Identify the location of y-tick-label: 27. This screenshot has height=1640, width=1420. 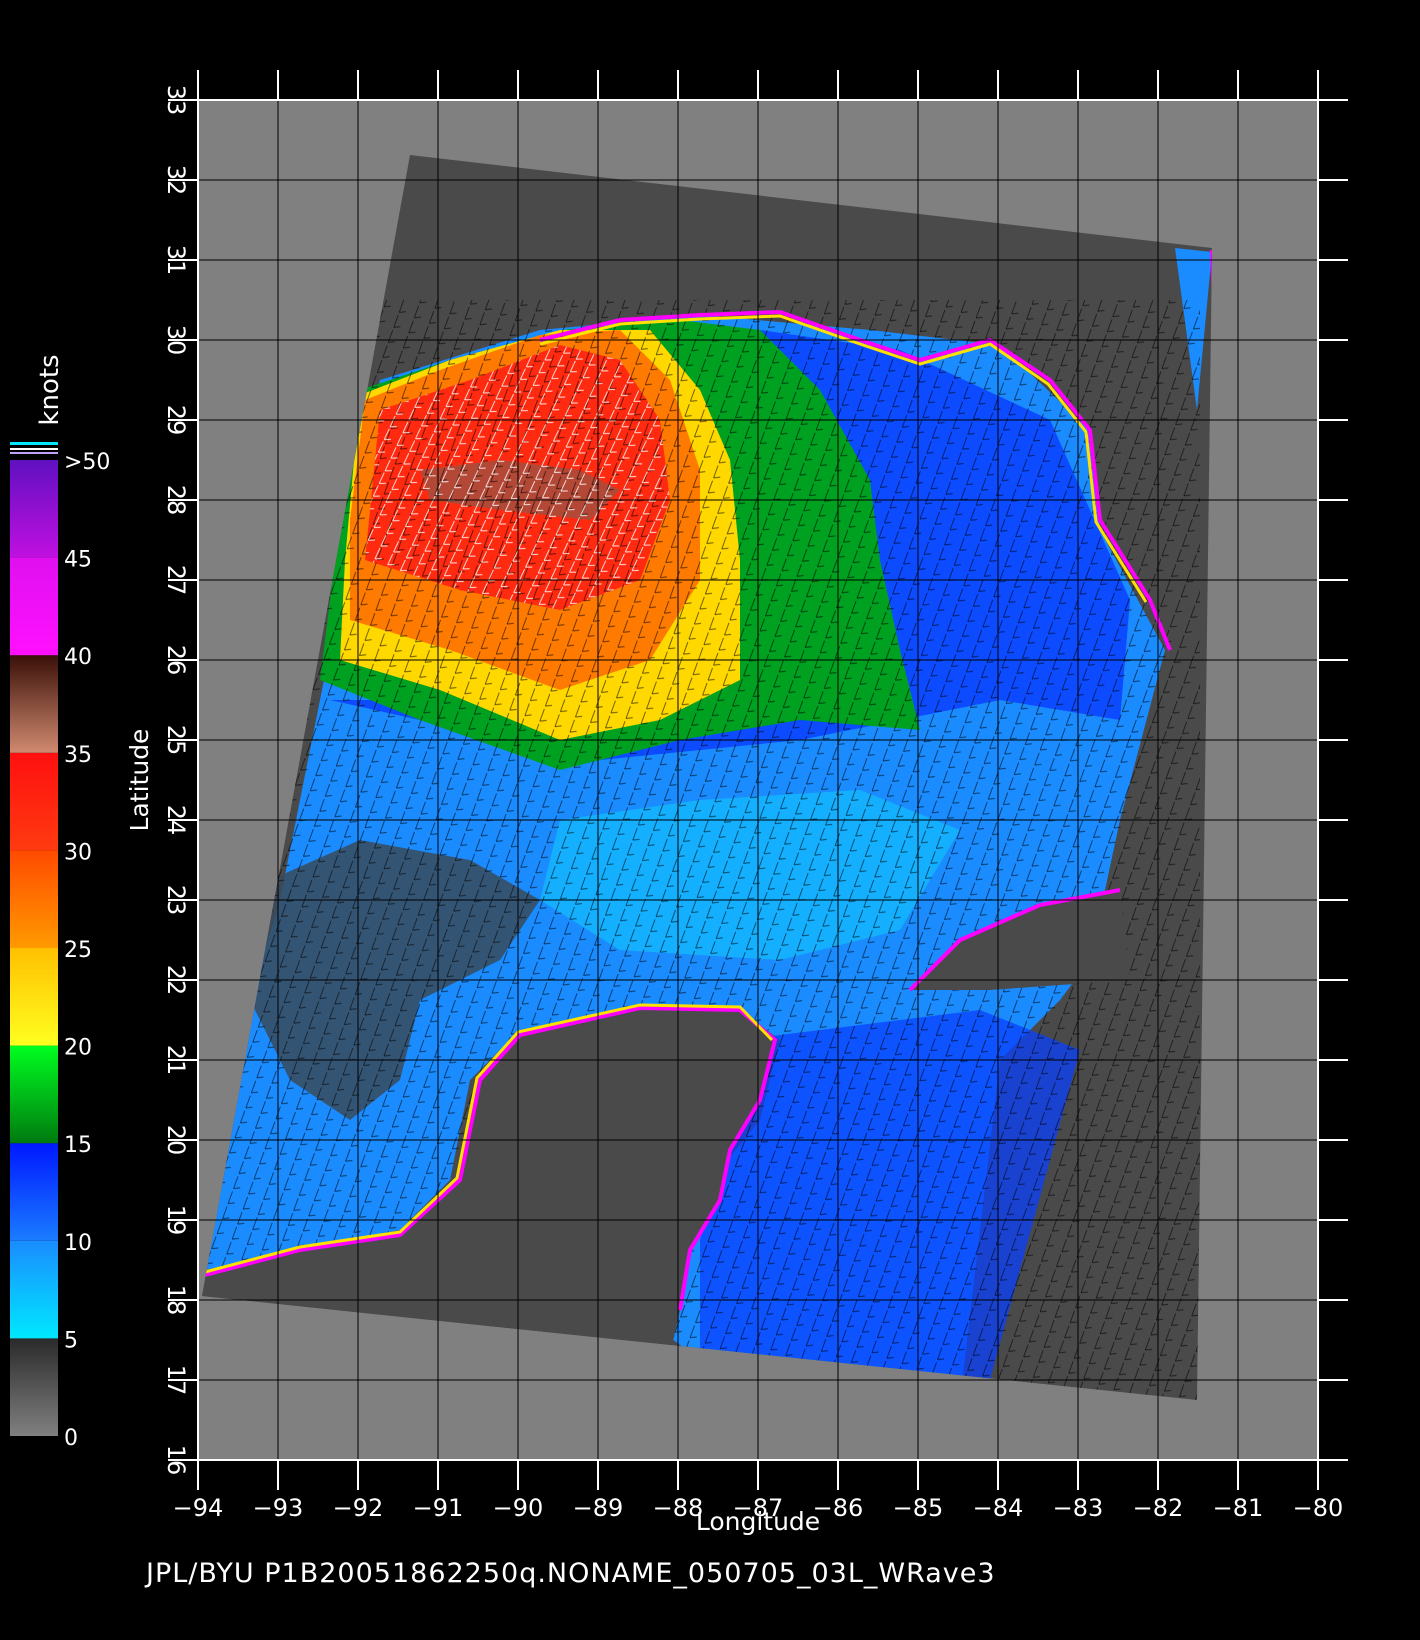
(176, 580).